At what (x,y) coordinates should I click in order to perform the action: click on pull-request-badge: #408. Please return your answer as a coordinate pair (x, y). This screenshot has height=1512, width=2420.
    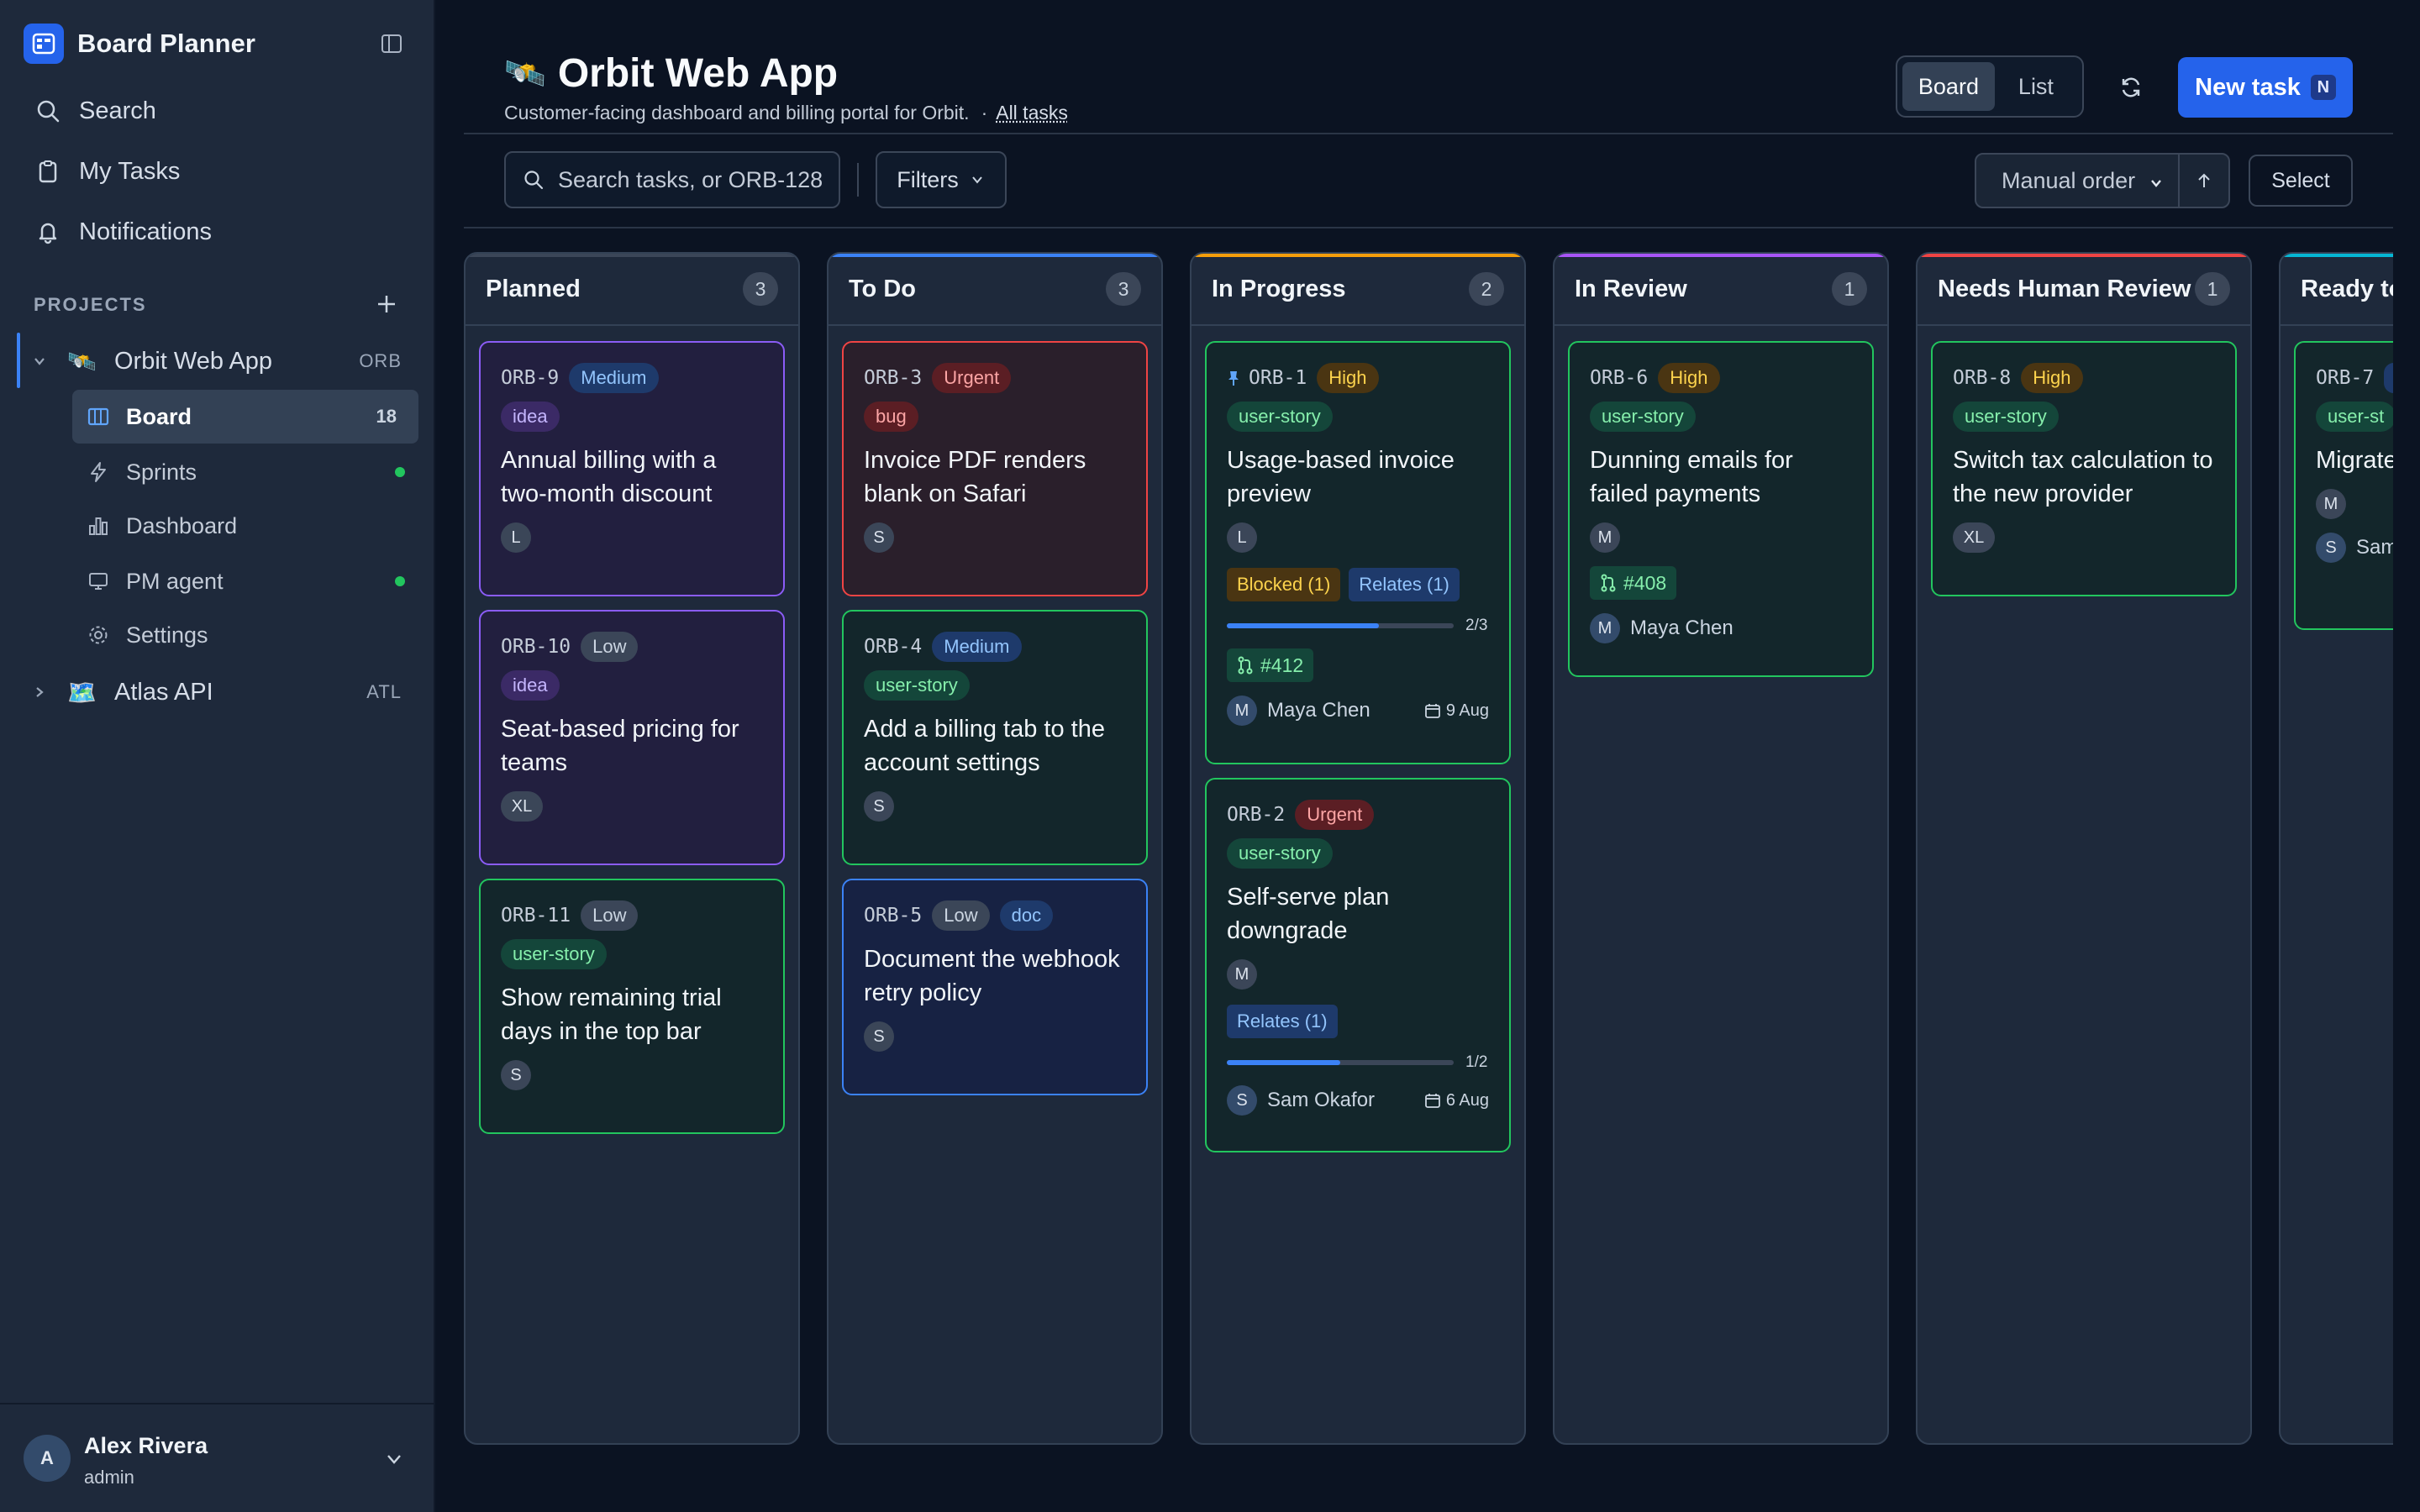
    Looking at the image, I should click on (1633, 583).